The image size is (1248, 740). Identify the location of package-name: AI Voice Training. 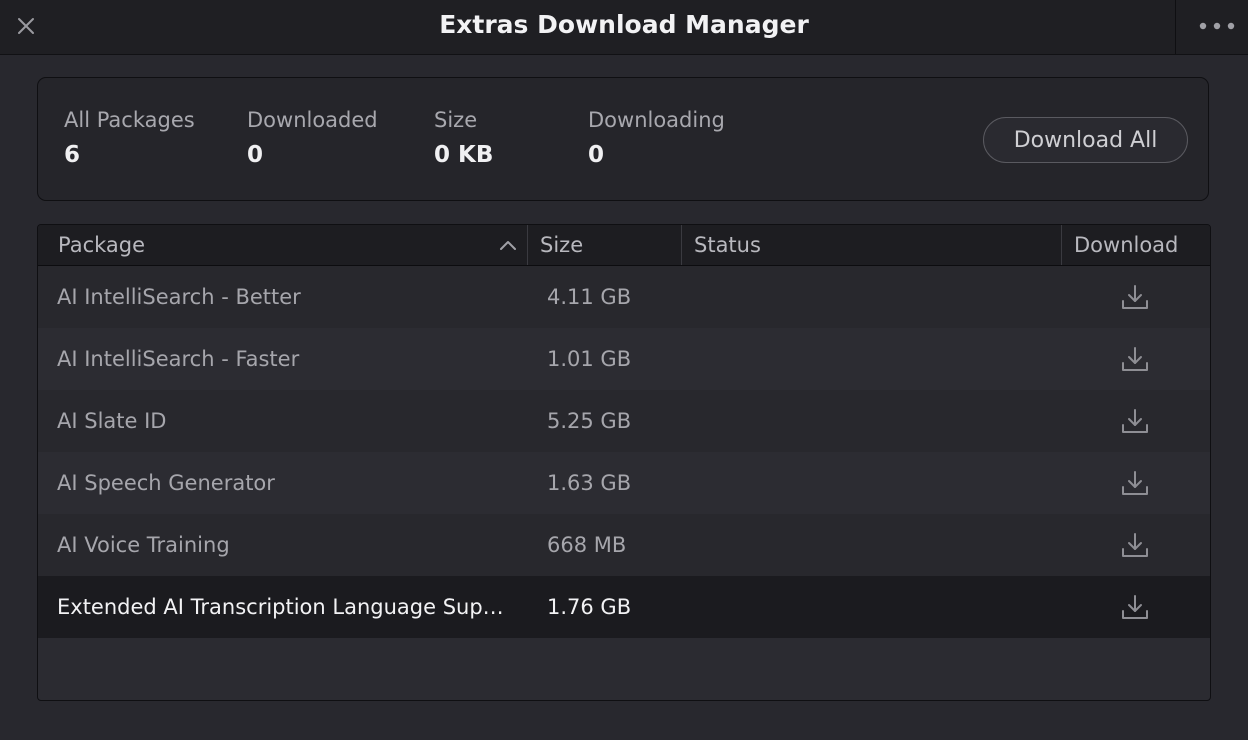
(143, 545).